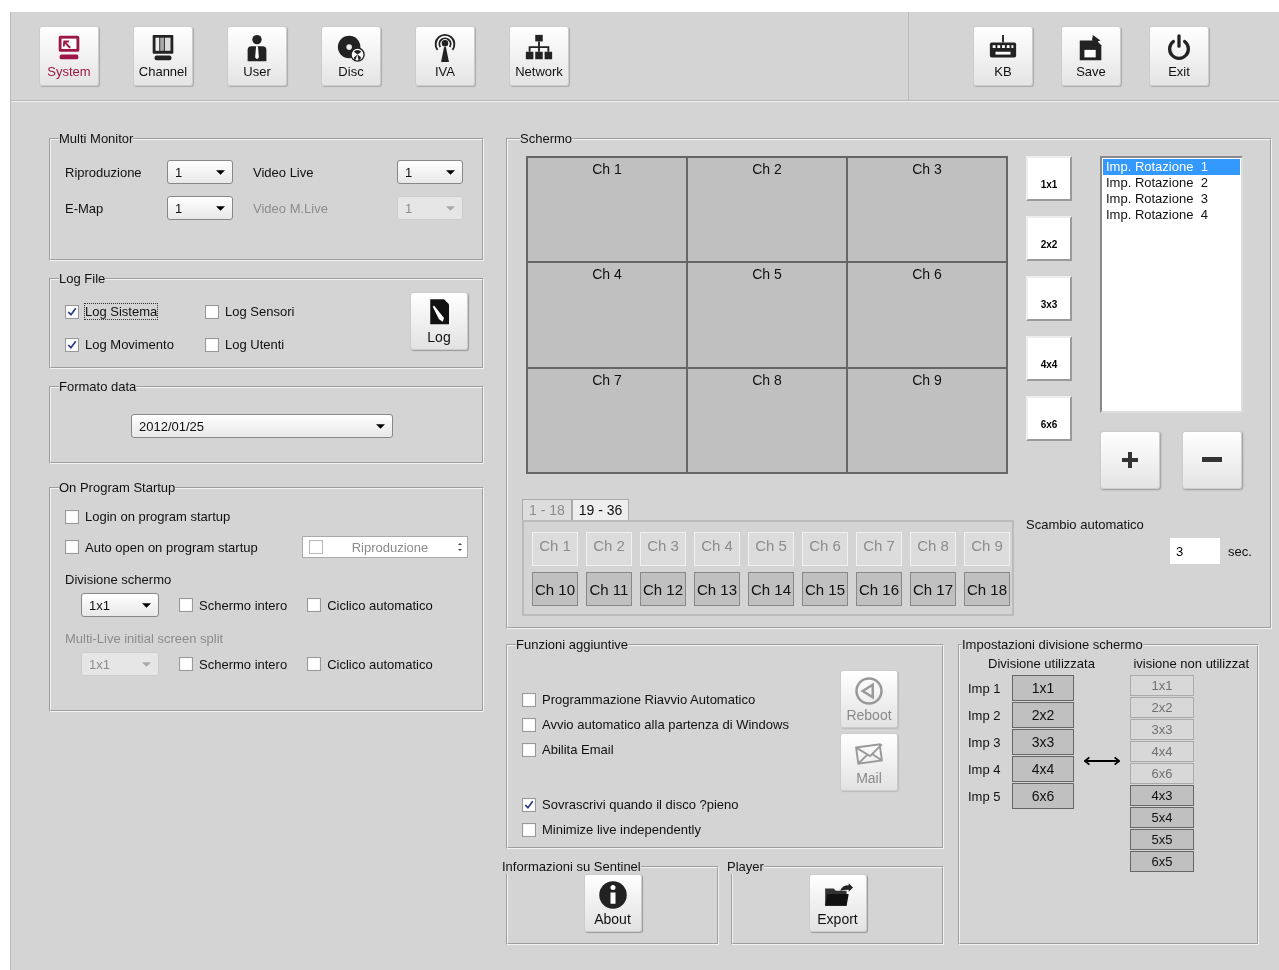  I want to click on rotation-item: Imp. Rotazione 4, so click(1171, 215).